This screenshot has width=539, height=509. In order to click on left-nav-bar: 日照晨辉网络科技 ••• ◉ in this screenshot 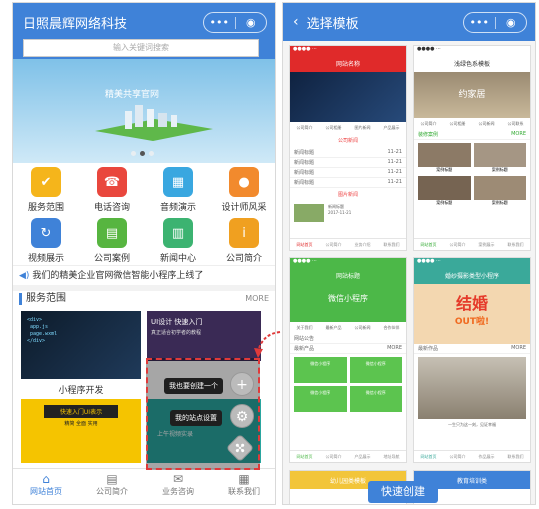, I will do `click(144, 22)`.